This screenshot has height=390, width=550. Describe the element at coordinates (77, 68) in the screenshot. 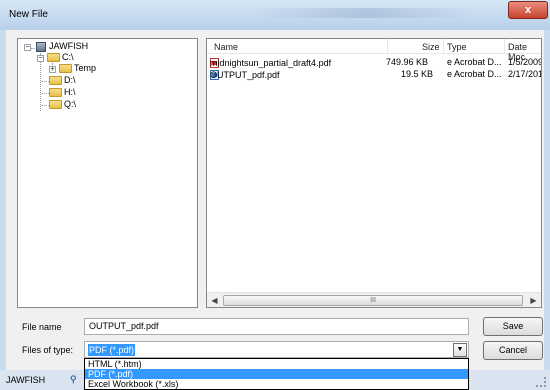

I see `tree-item-temp: Temp` at that location.